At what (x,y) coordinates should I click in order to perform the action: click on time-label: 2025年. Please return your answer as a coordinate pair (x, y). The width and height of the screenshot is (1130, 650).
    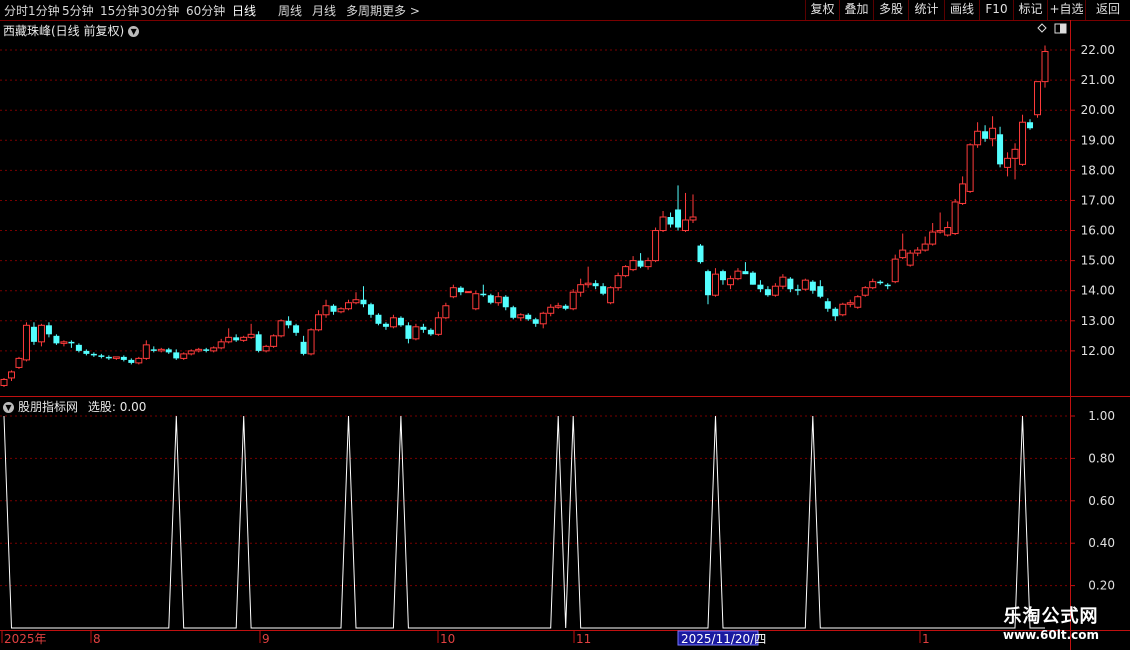
    Looking at the image, I should click on (25, 639).